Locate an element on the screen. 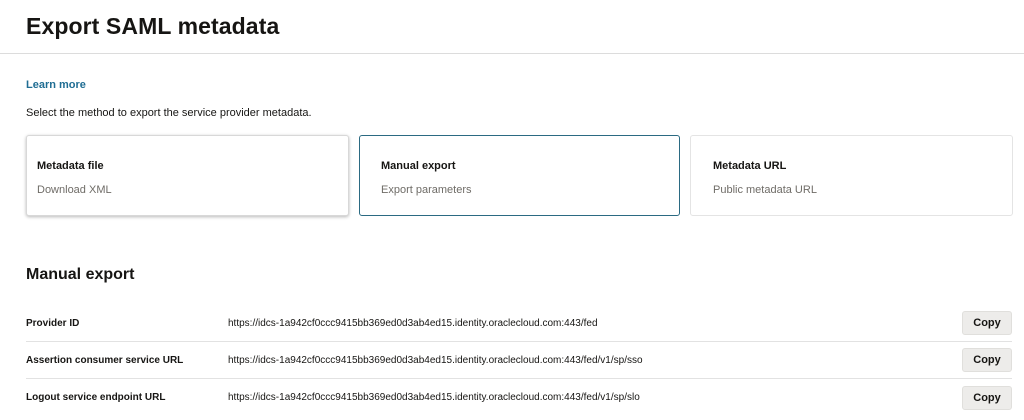 The height and width of the screenshot is (420, 1024). section-title: Manual export is located at coordinates (80, 274).